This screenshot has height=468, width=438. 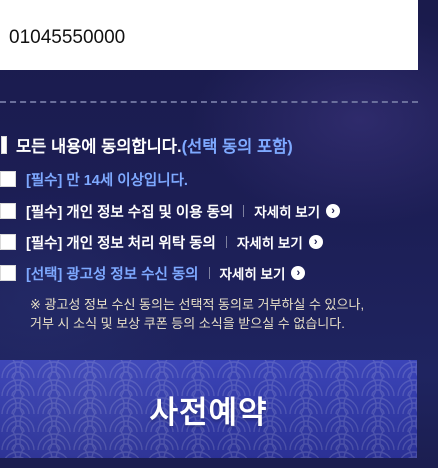 I want to click on agree-all-note: (선택 동의 포함), so click(x=237, y=147).